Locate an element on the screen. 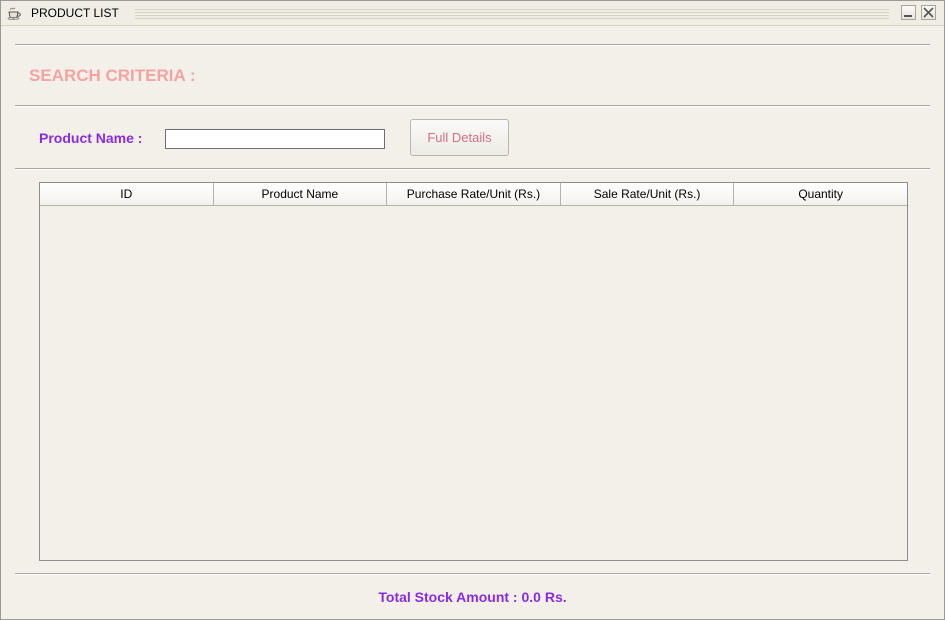 The image size is (945, 620). column-header-product-name: Product Name is located at coordinates (301, 194).